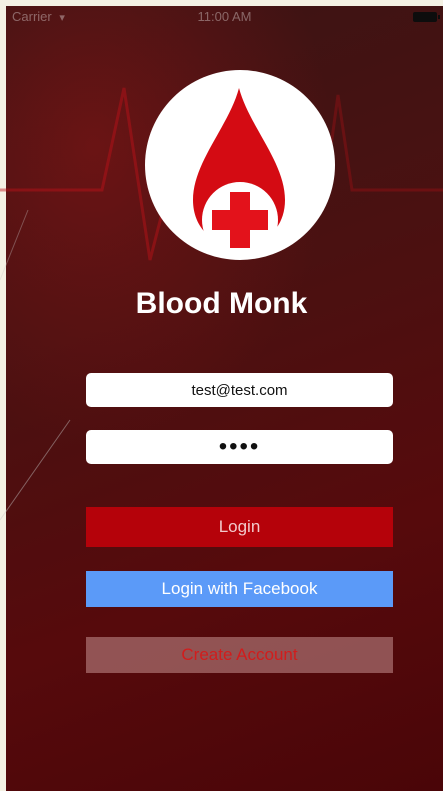 Image resolution: width=443 pixels, height=791 pixels. What do you see at coordinates (239, 655) in the screenshot?
I see `create-account-button: Create Account` at bounding box center [239, 655].